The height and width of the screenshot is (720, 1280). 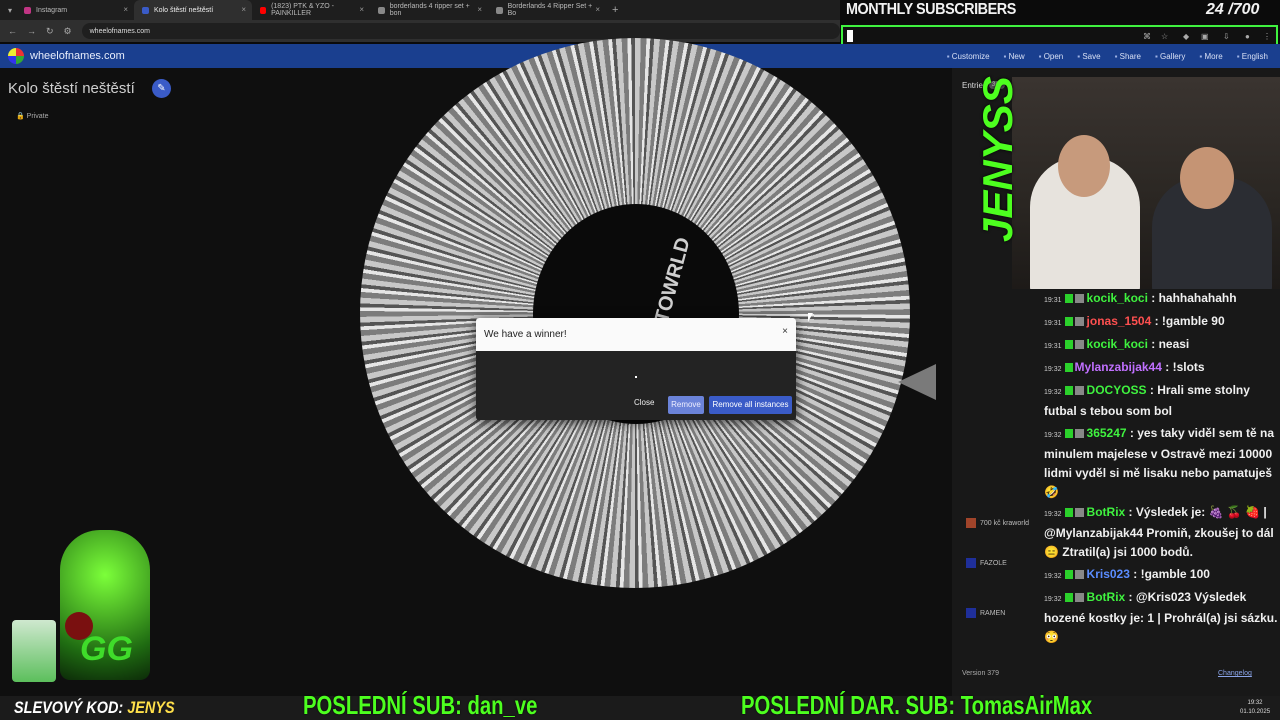 I want to click on close-icon: ×, so click(x=785, y=331).